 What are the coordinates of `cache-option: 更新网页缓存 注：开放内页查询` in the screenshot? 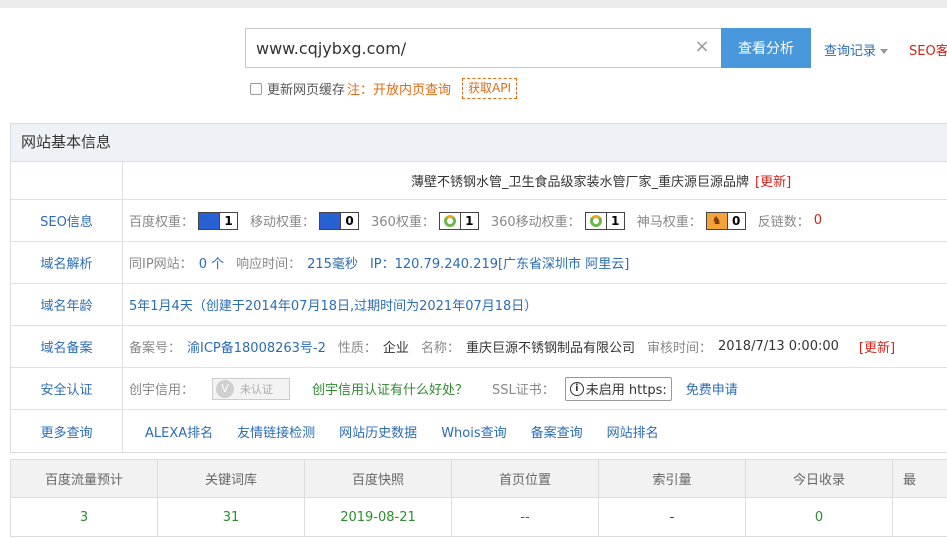 It's located at (350, 88).